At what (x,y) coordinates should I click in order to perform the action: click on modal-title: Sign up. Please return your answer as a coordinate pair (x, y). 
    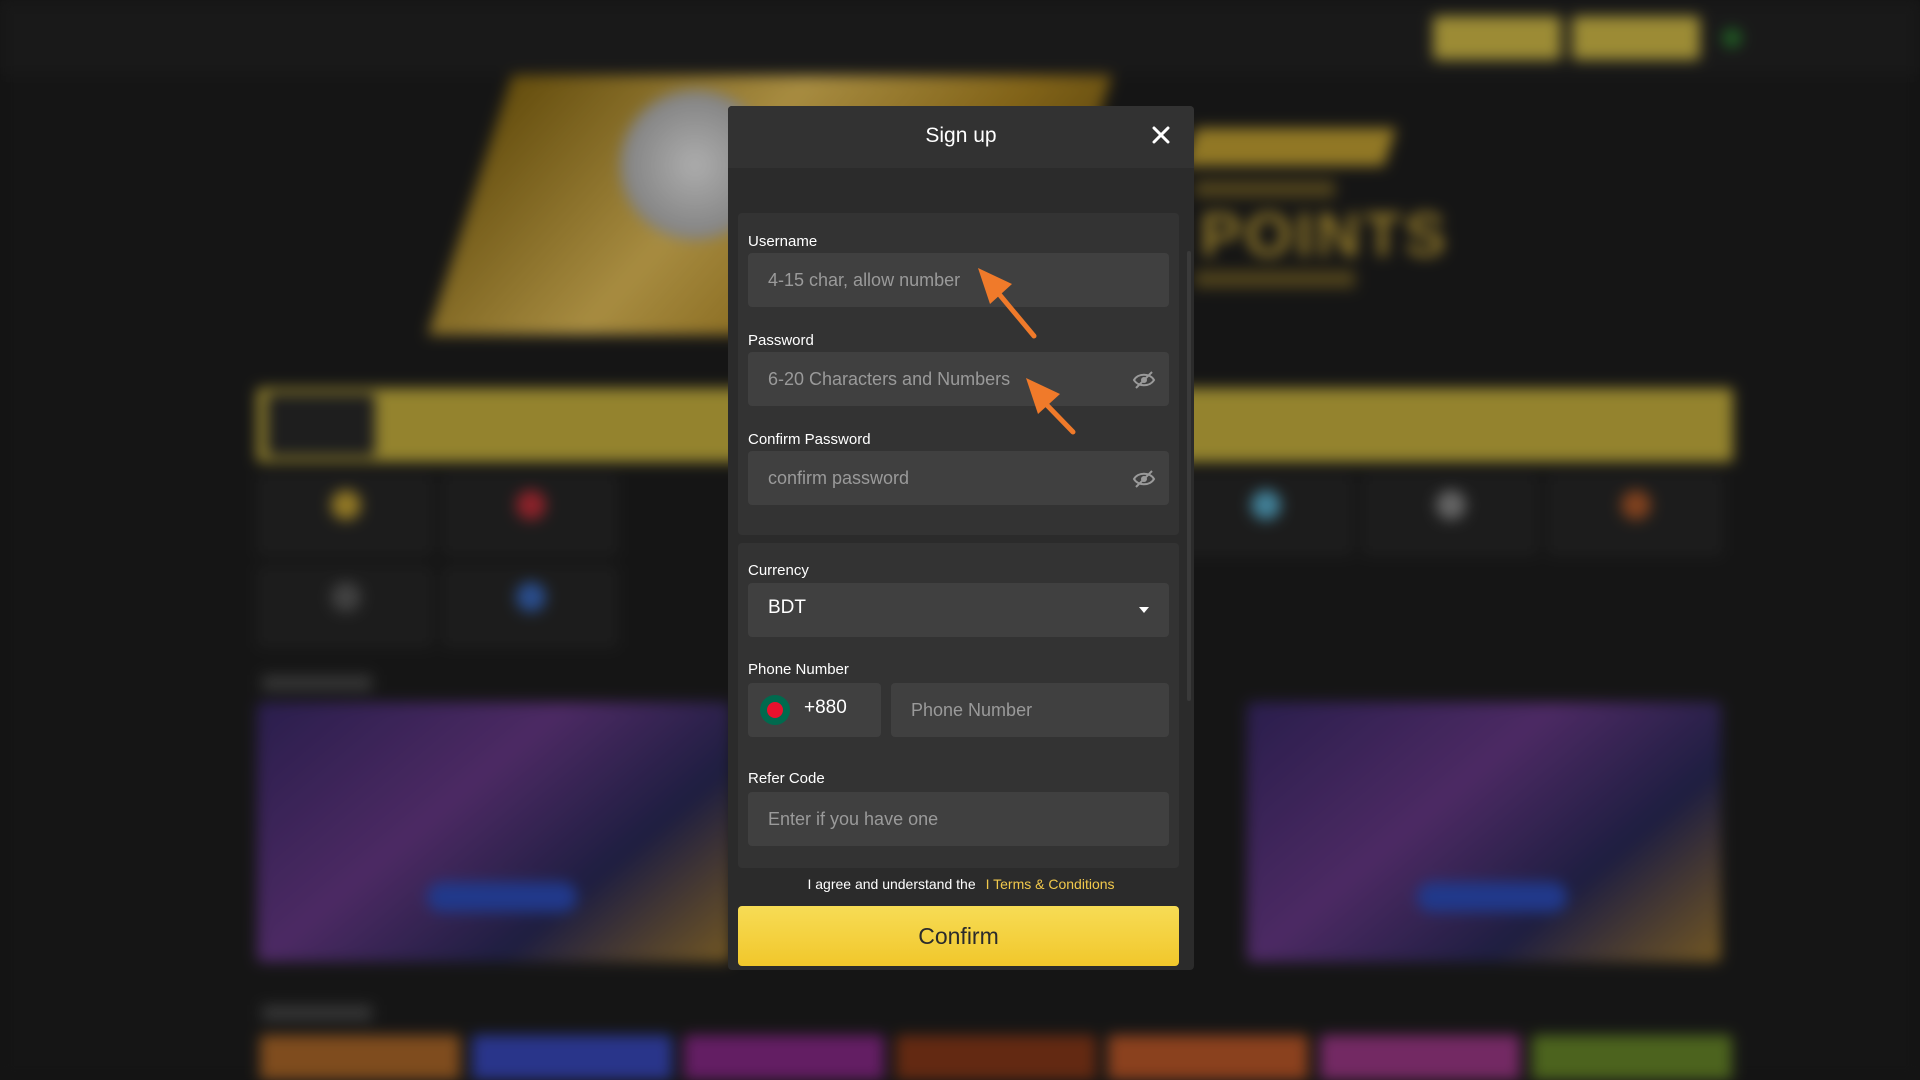
    Looking at the image, I should click on (961, 135).